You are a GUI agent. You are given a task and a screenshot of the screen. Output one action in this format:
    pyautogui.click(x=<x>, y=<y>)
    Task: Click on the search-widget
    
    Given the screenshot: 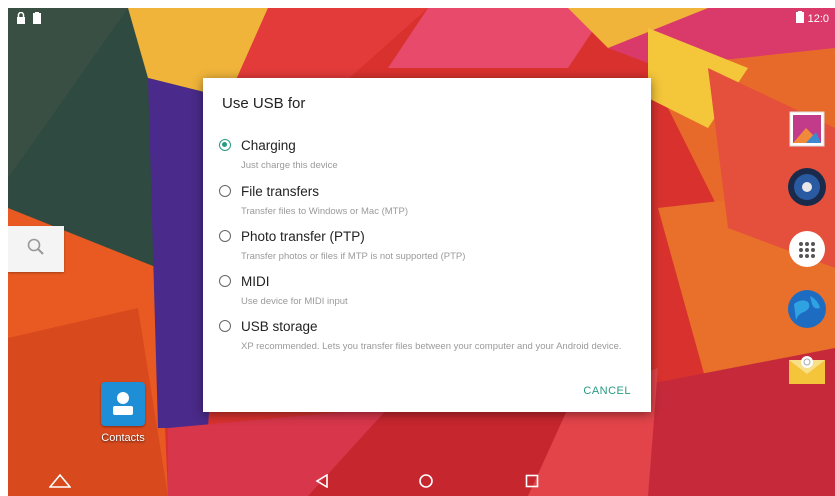 What is the action you would take?
    pyautogui.click(x=36, y=249)
    